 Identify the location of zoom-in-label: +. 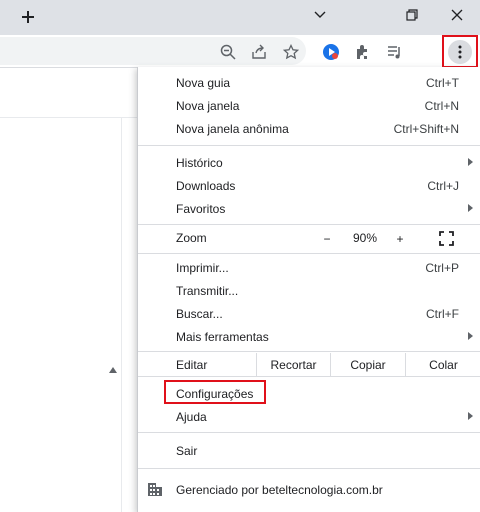
(400, 238).